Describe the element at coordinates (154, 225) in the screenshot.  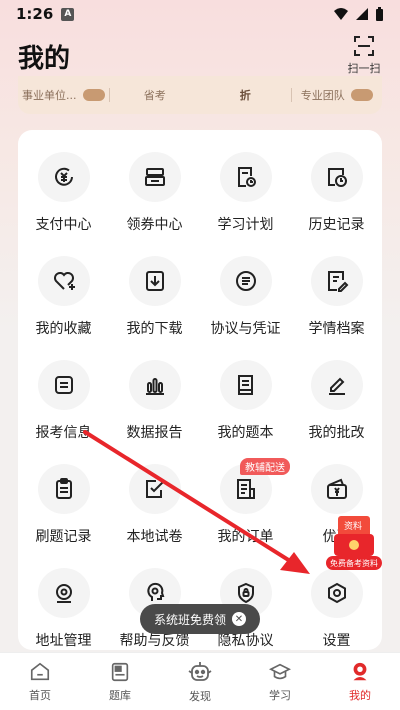
I see `grid-label: 领券中心` at that location.